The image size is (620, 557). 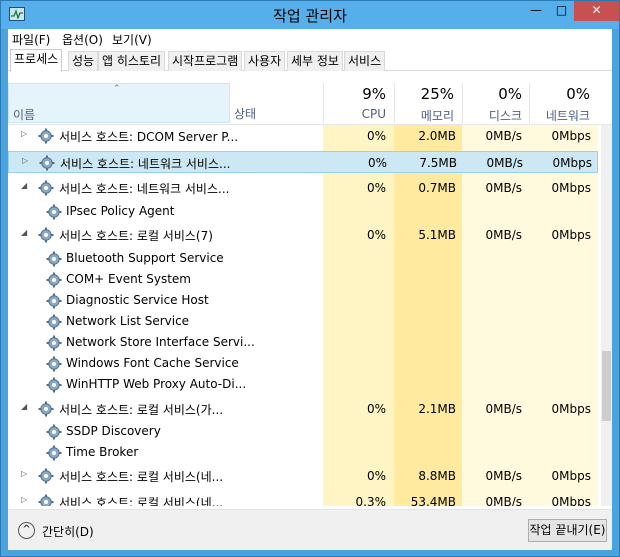 What do you see at coordinates (152, 363) in the screenshot?
I see `service-name: Windows Font Cache Service` at bounding box center [152, 363].